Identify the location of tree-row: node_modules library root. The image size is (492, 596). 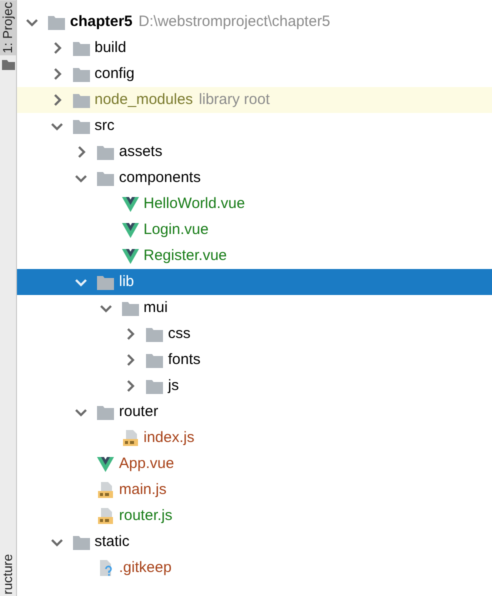
(254, 100).